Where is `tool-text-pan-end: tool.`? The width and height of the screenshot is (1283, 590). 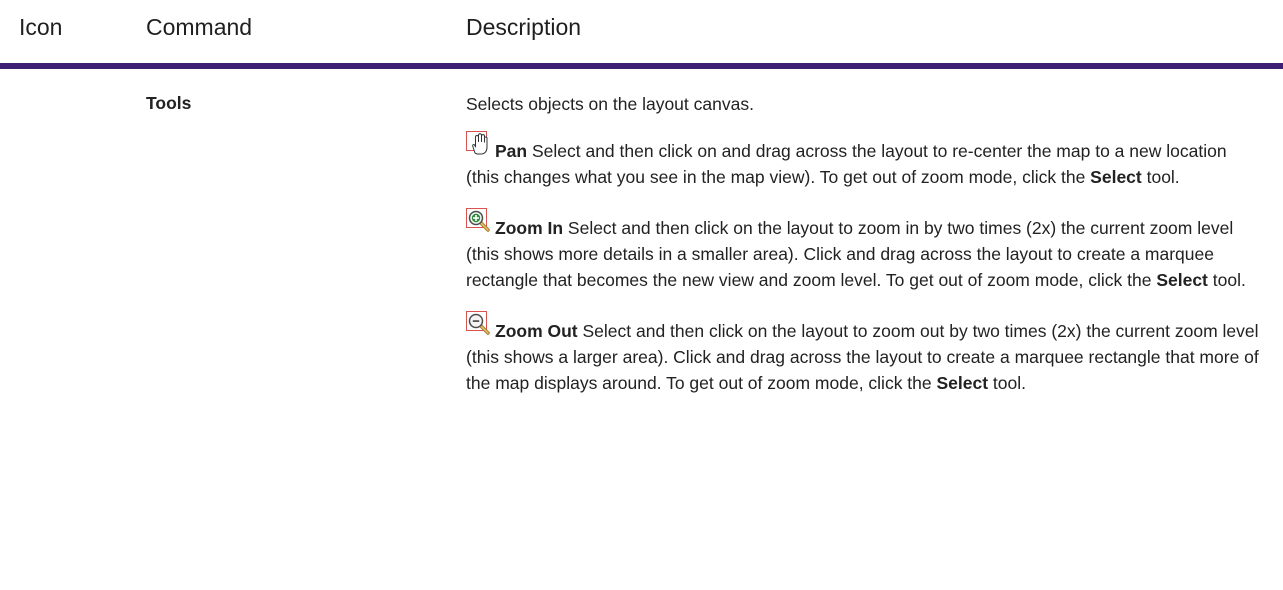 tool-text-pan-end: tool. is located at coordinates (1160, 177).